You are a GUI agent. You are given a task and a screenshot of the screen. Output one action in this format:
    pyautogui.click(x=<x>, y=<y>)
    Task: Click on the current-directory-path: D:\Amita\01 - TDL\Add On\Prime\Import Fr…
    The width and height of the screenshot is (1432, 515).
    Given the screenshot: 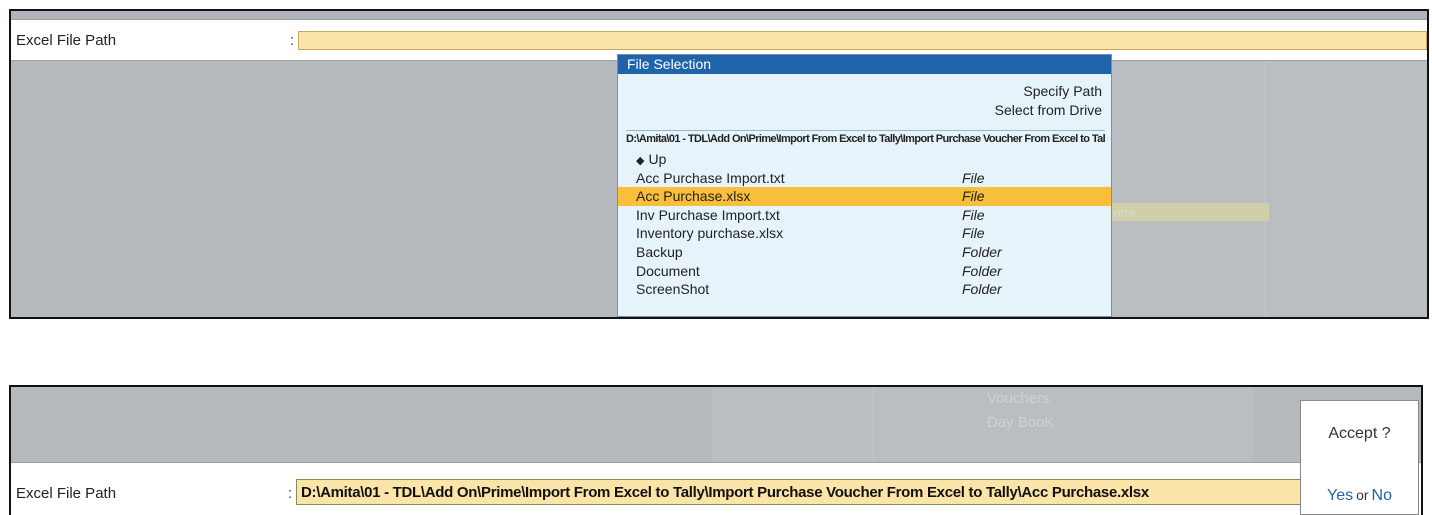 What is the action you would take?
    pyautogui.click(x=865, y=137)
    